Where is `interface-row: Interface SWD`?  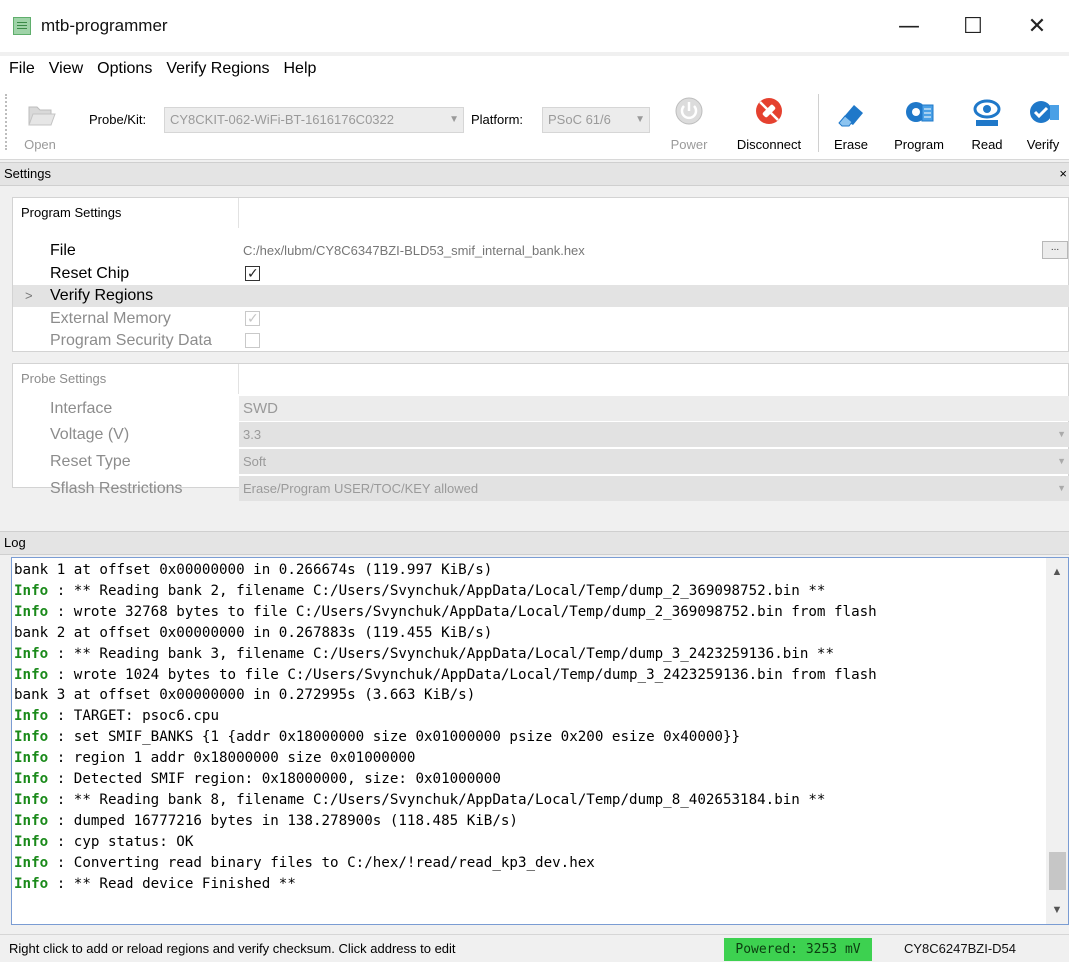 interface-row: Interface SWD is located at coordinates (541, 408).